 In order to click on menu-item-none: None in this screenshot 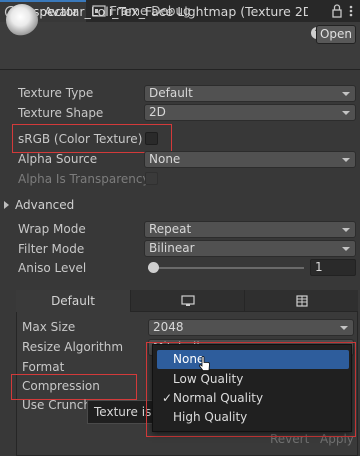, I will do `click(253, 359)`.